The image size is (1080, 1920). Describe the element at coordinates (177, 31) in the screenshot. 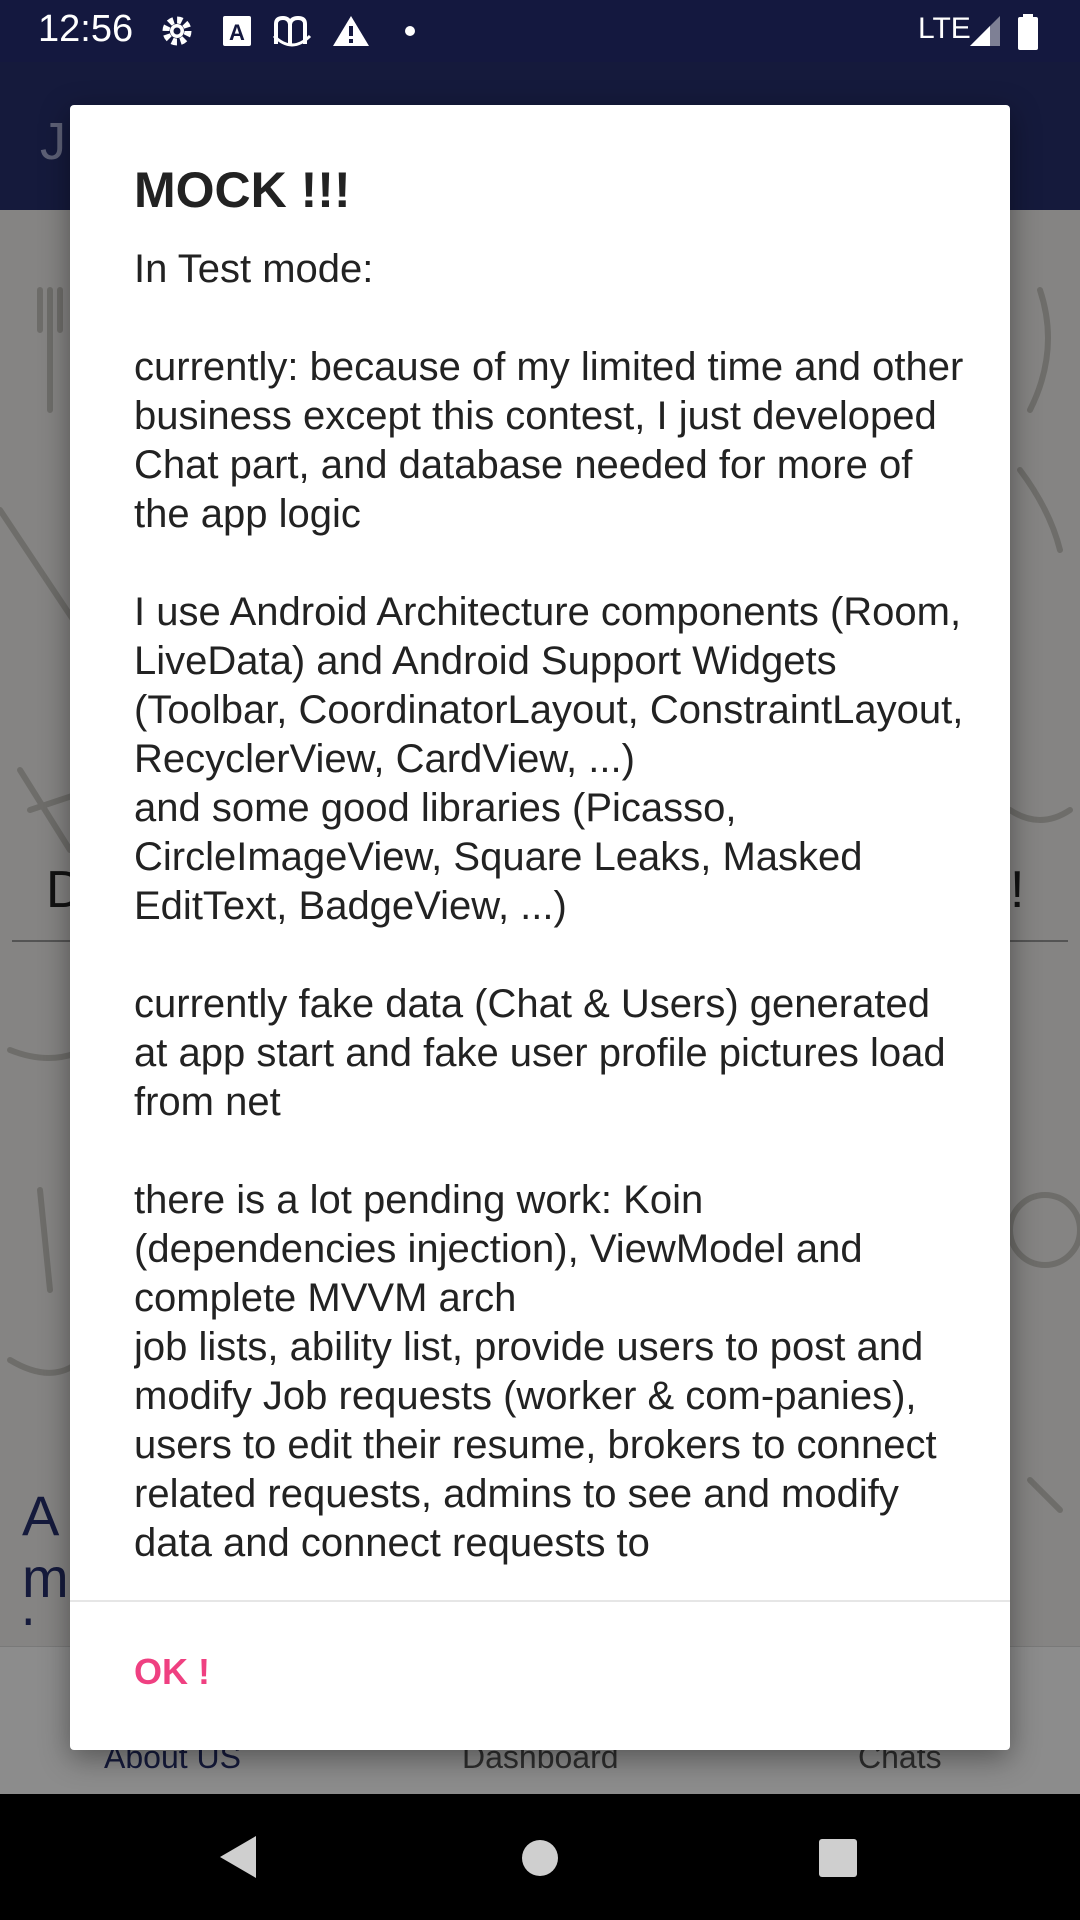

I see `gear-icon` at that location.